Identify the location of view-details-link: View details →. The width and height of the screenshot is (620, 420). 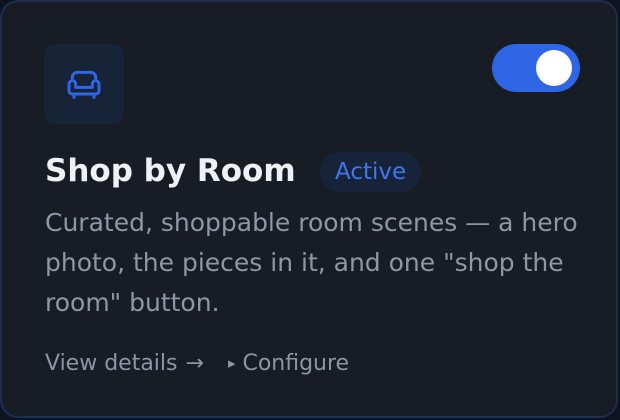
(124, 363).